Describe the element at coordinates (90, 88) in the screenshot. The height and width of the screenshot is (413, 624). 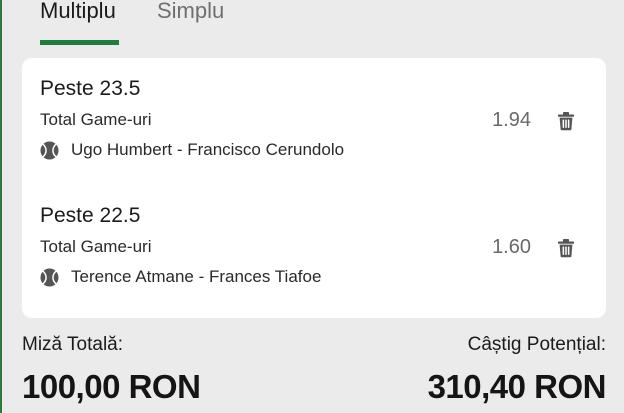
I see `selection-title: Peste 23.5` at that location.